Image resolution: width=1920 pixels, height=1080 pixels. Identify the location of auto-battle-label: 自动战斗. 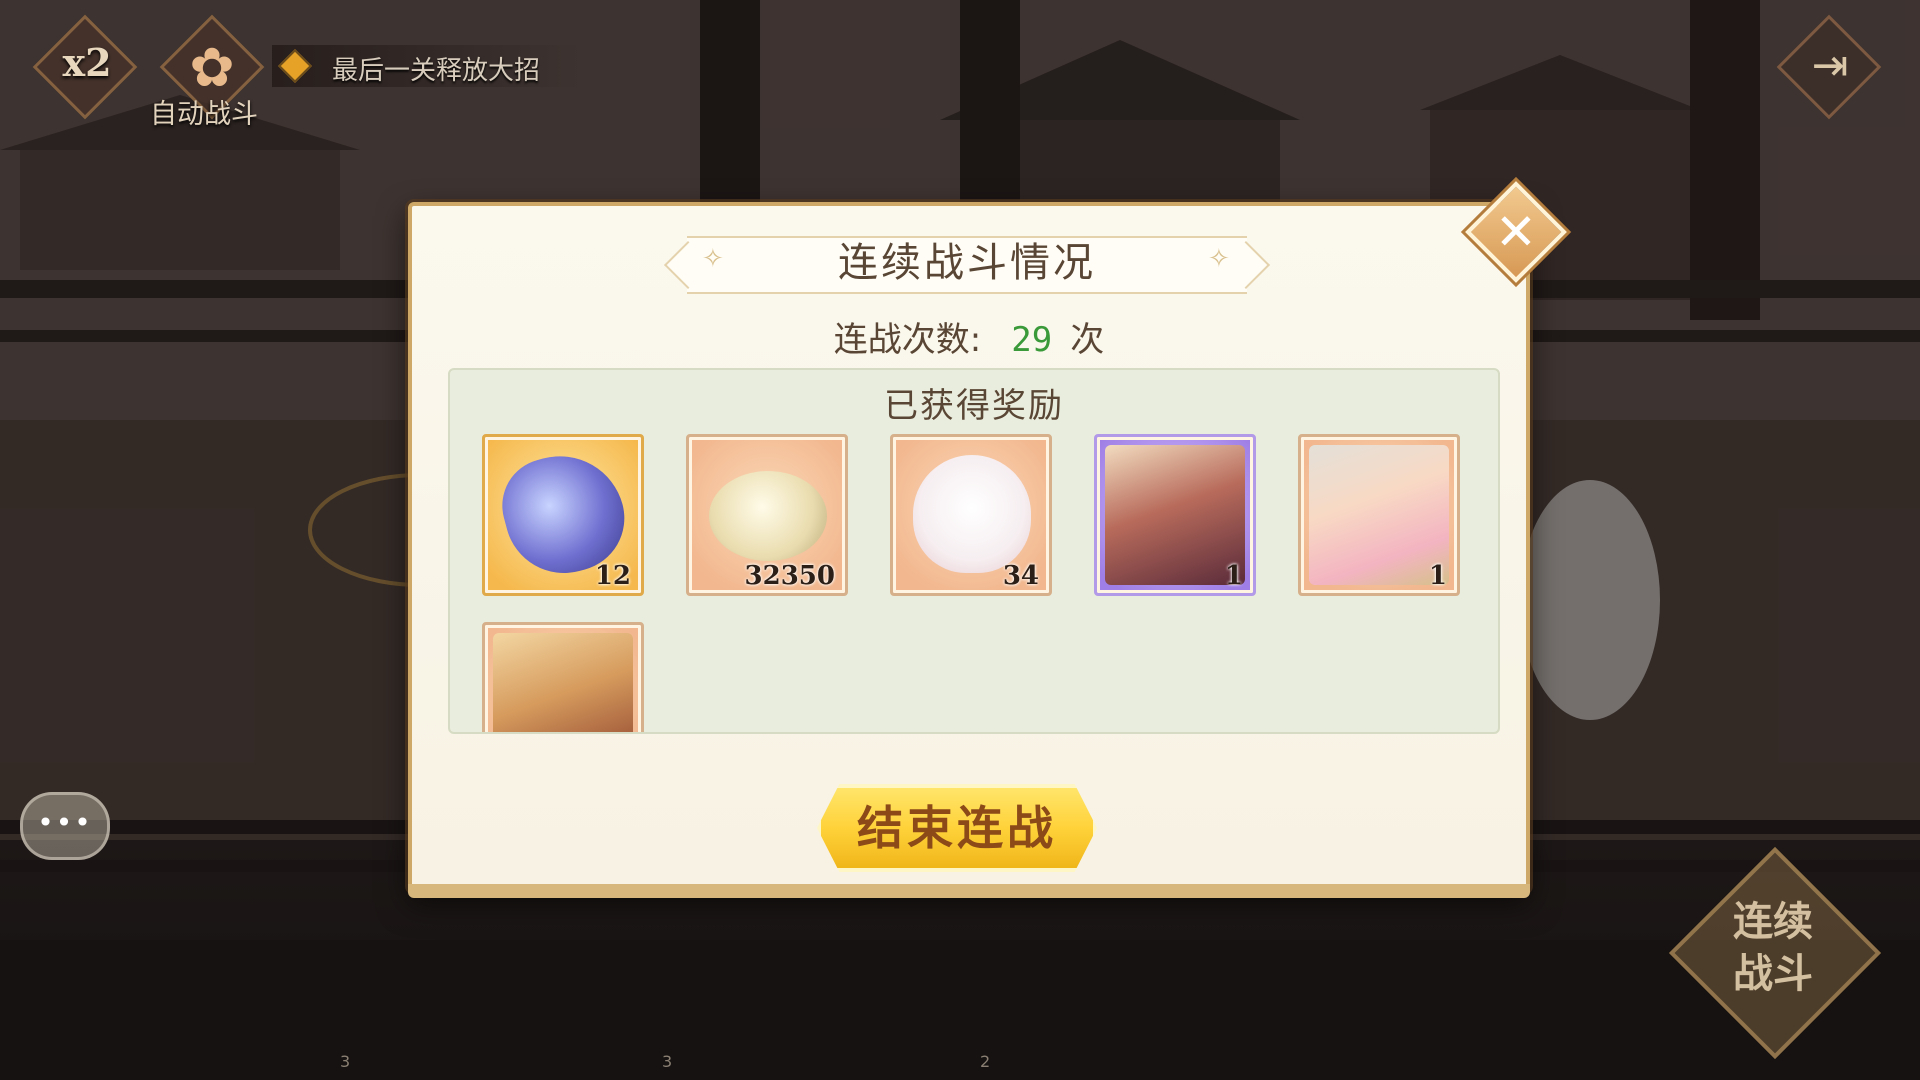
(204, 114).